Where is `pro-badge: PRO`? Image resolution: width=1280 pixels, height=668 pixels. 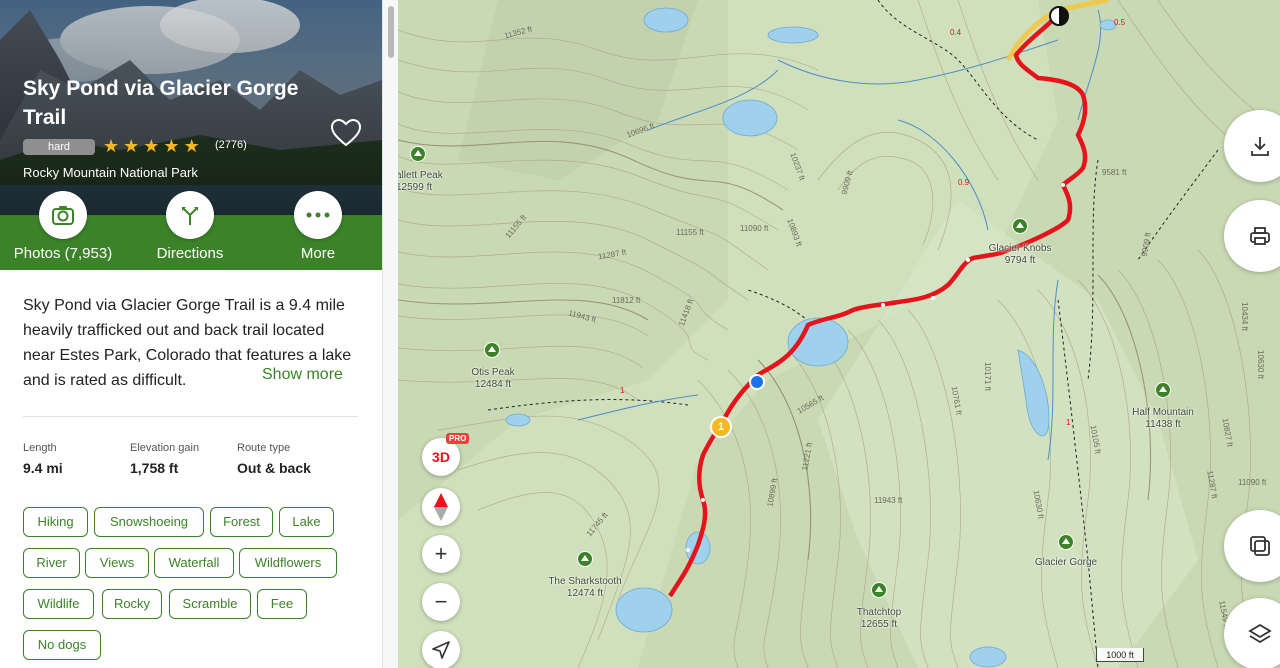 pro-badge: PRO is located at coordinates (458, 438).